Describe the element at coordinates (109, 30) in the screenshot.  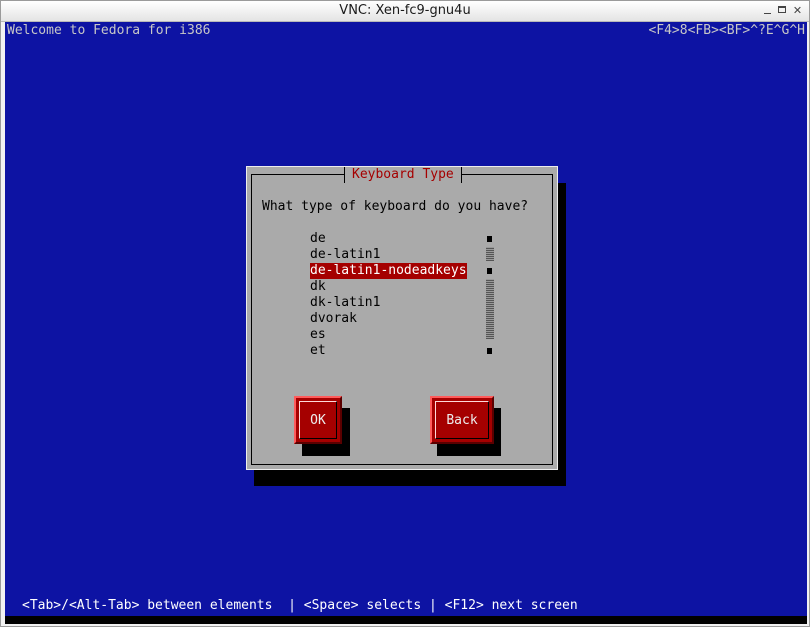
I see `welcome-text: Welcome to Fedora for i386` at that location.